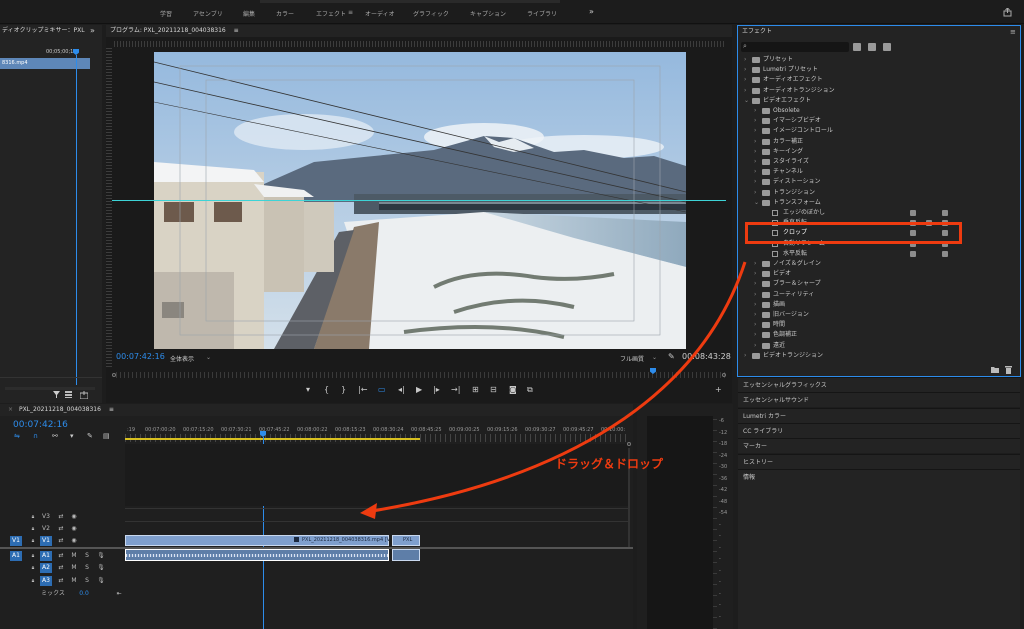  What do you see at coordinates (114, 375) in the screenshot?
I see `scrub-in-handle` at bounding box center [114, 375].